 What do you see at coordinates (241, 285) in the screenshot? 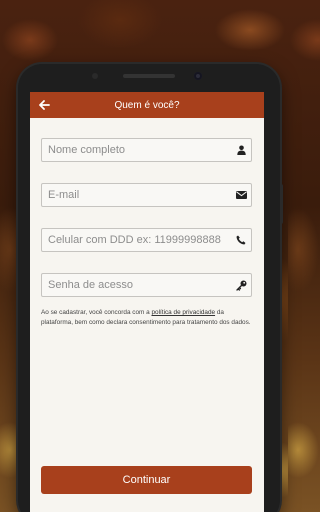
I see `key-icon` at bounding box center [241, 285].